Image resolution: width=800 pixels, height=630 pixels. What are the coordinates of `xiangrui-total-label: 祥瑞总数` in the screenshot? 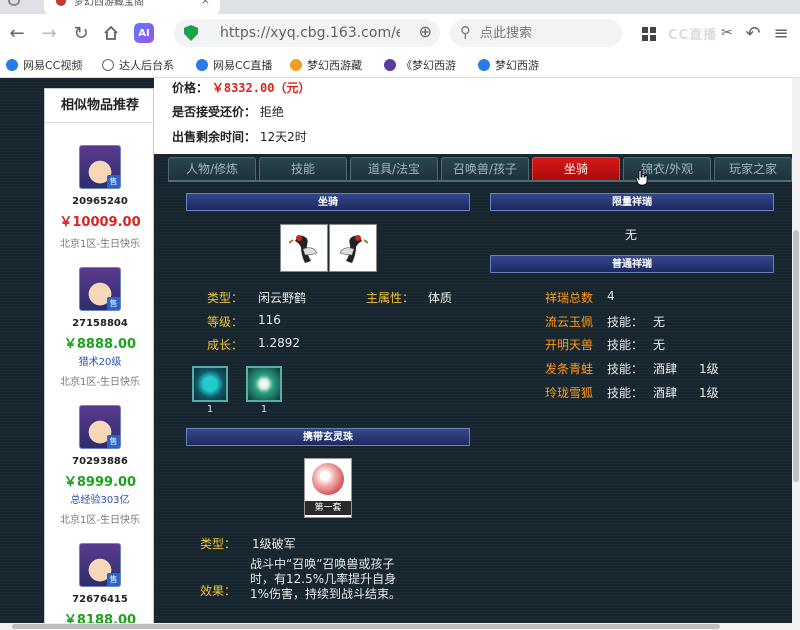 It's located at (569, 298).